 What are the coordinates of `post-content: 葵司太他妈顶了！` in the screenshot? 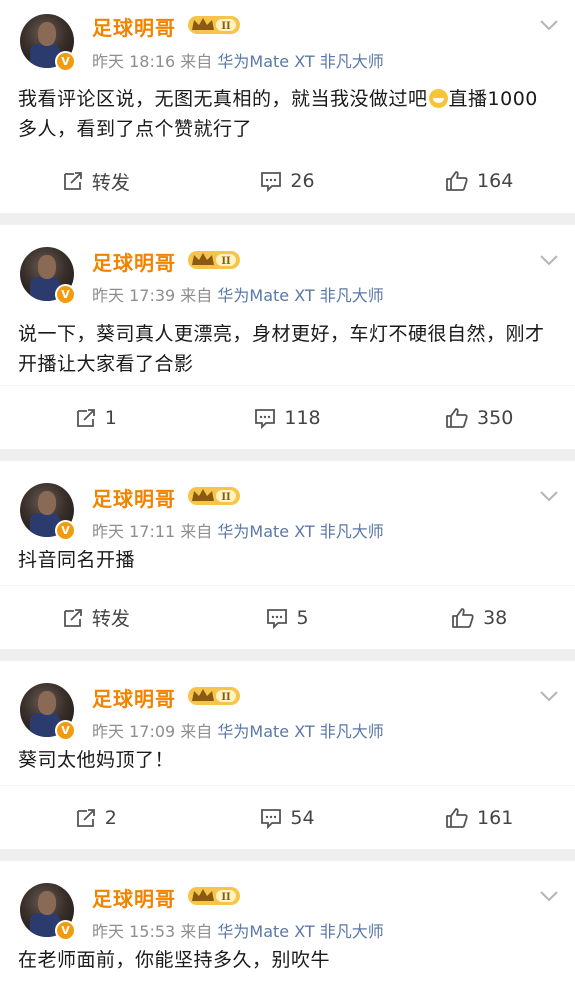 It's located at (287, 760).